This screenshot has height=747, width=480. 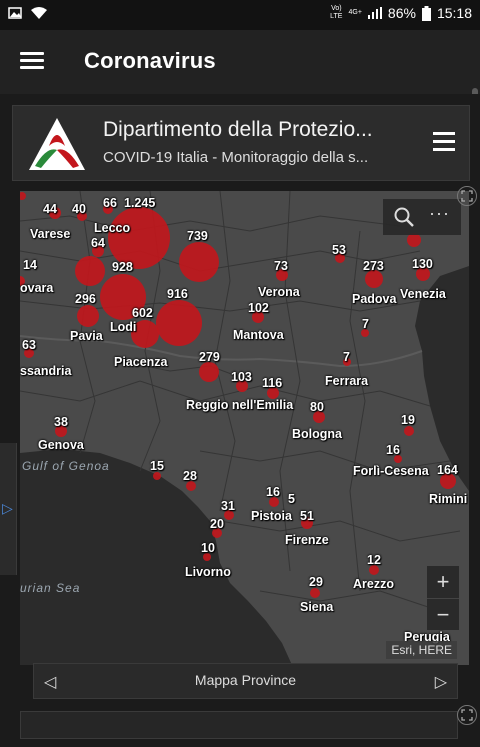 I want to click on app-title: Coronavirus, so click(x=150, y=60).